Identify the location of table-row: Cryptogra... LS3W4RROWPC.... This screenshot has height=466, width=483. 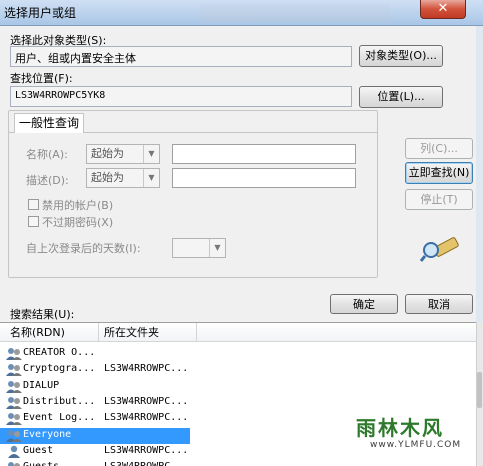
(95, 370).